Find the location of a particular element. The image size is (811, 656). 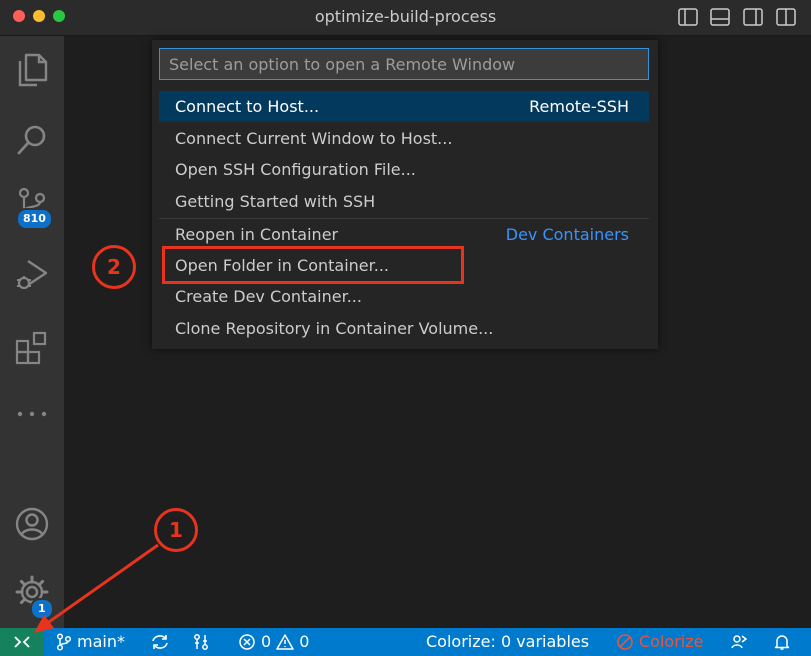

warning-count: 0 is located at coordinates (304, 641).